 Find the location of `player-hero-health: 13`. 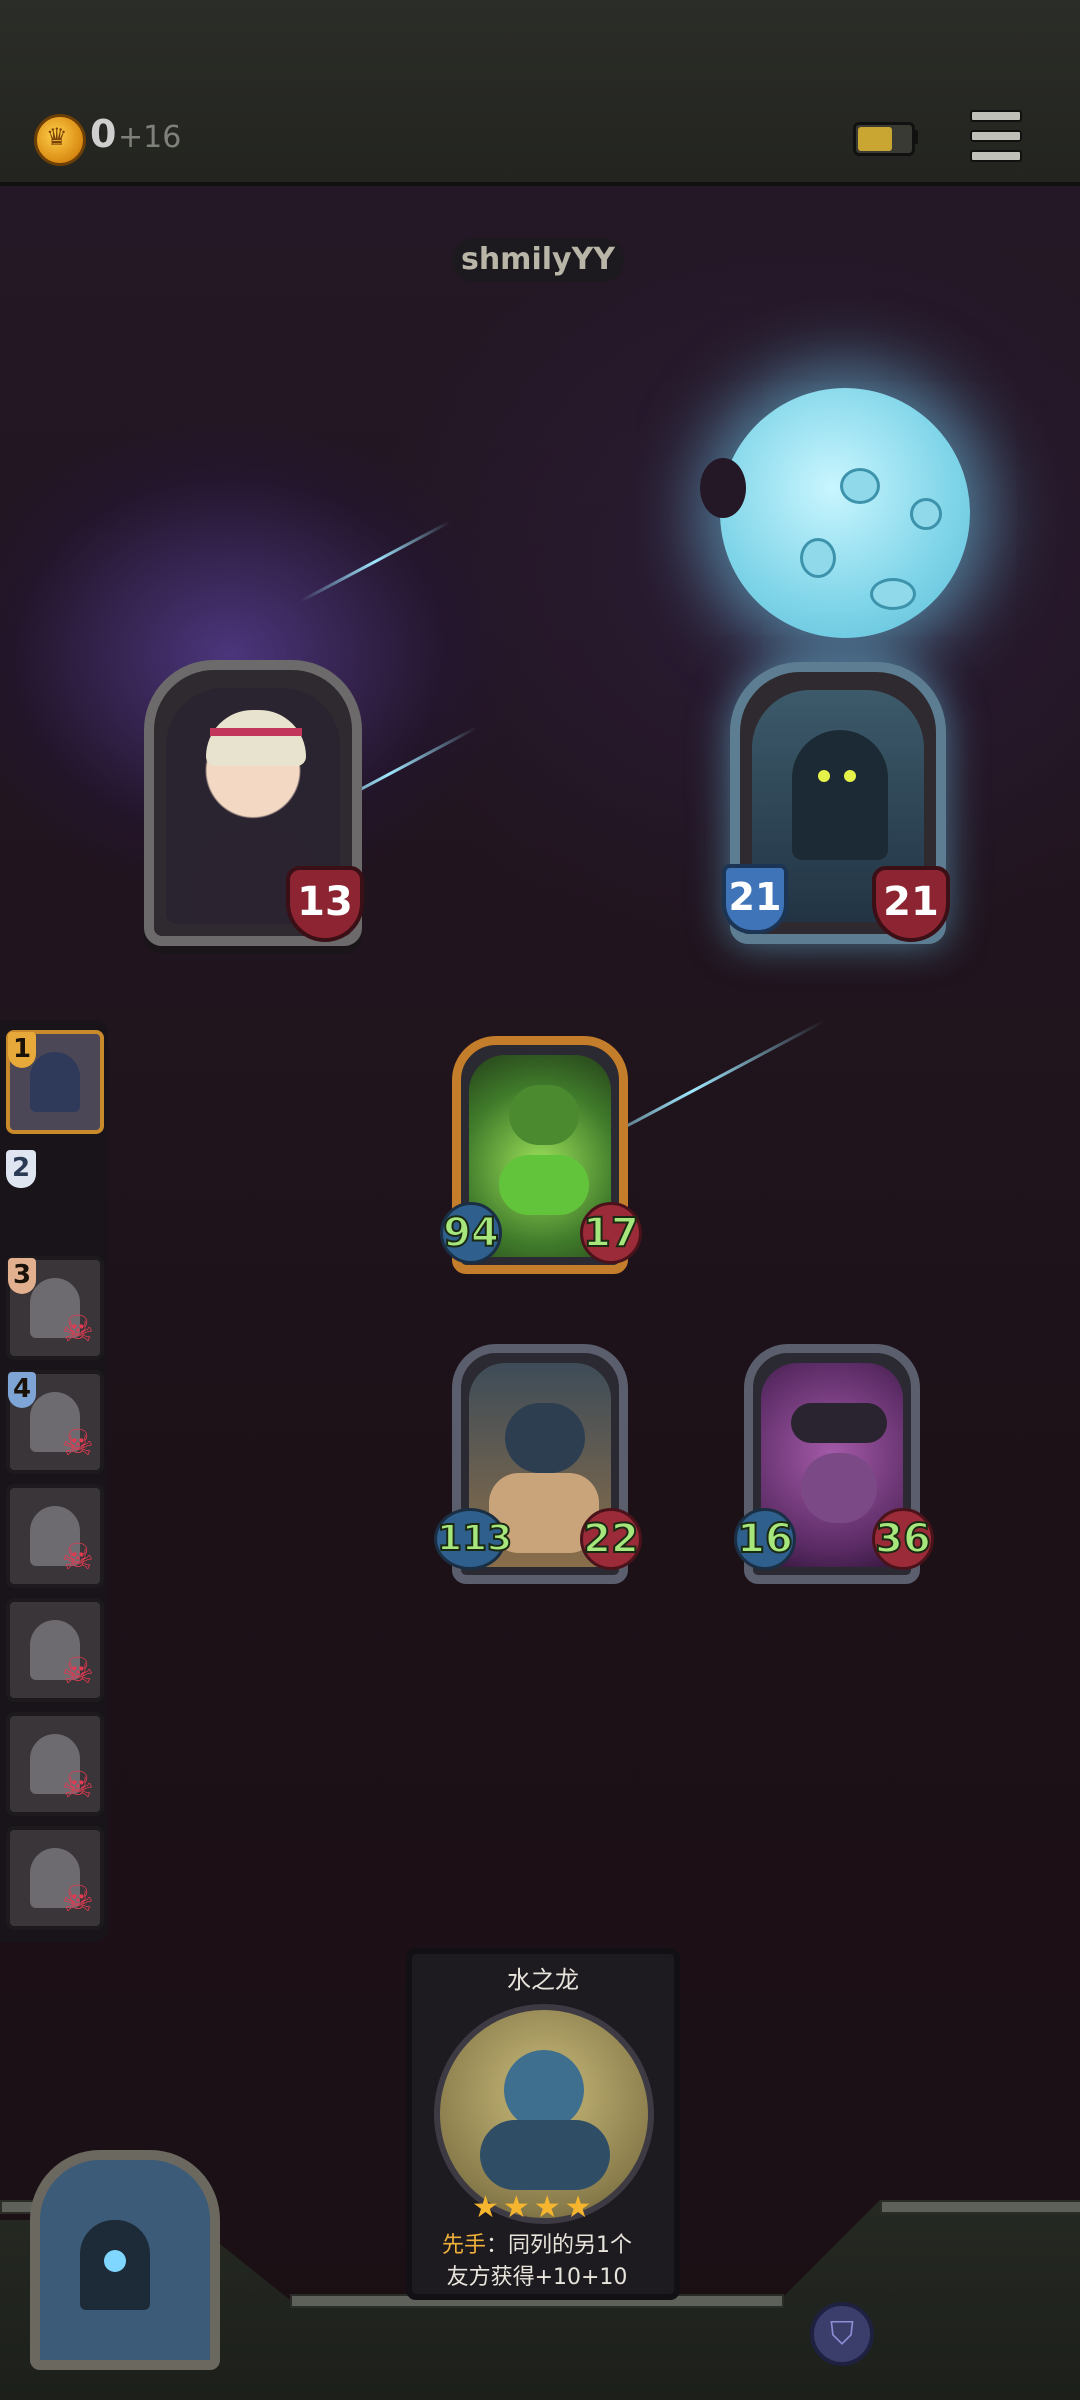

player-hero-health: 13 is located at coordinates (325, 904).